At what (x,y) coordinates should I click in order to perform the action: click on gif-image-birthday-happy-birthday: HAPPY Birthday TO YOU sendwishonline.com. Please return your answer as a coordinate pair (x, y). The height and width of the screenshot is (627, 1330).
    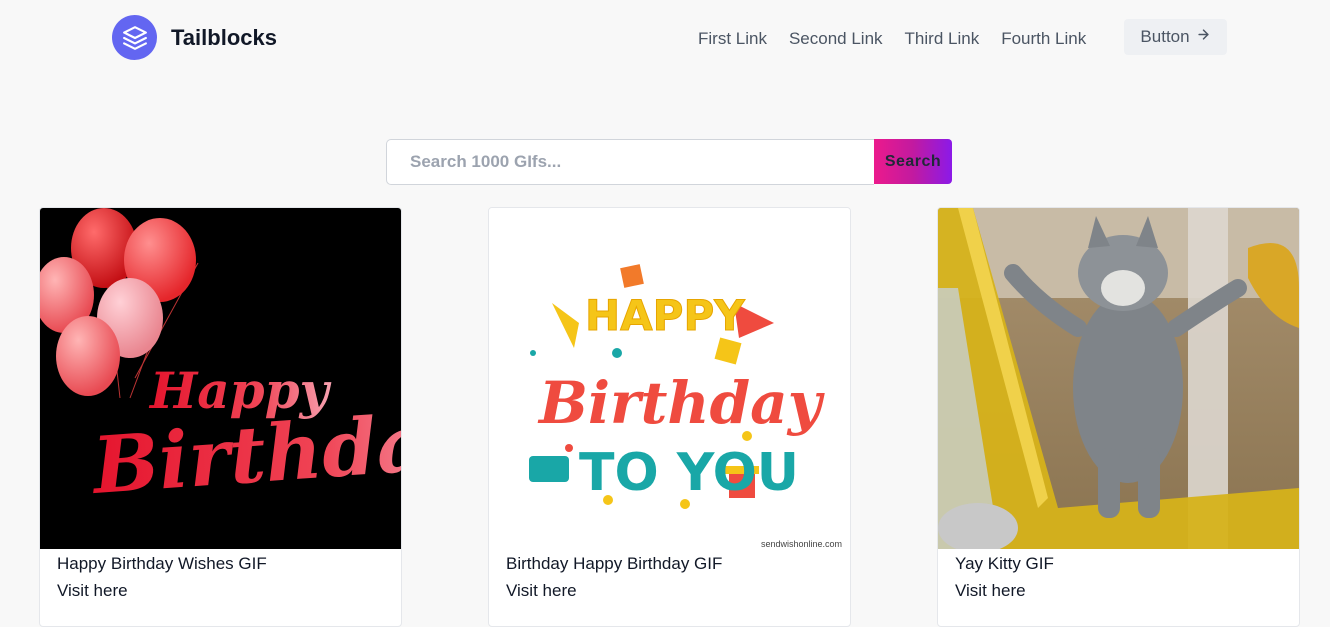
    Looking at the image, I should click on (669, 378).